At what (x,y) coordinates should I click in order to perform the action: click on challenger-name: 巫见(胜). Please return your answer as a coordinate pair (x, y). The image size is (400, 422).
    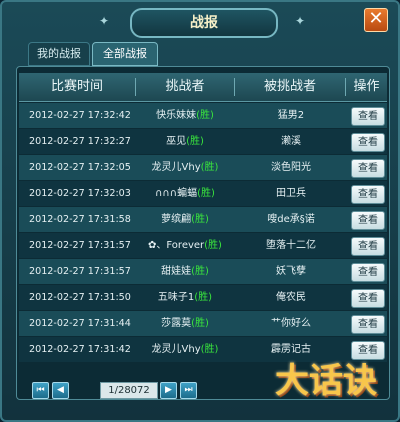
    Looking at the image, I should click on (185, 141).